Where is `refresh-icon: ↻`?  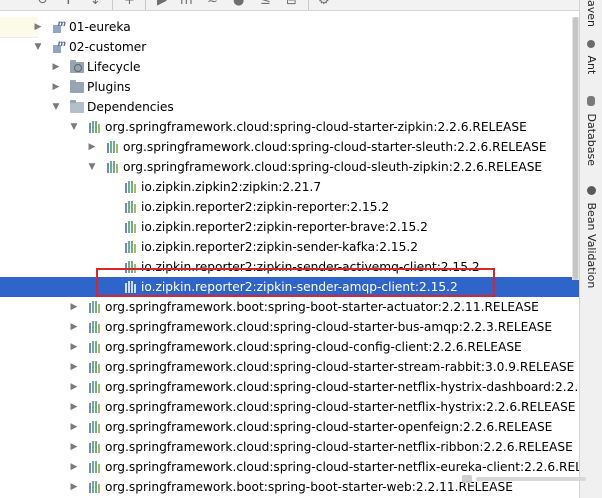
refresh-icon: ↻ is located at coordinates (42, 4).